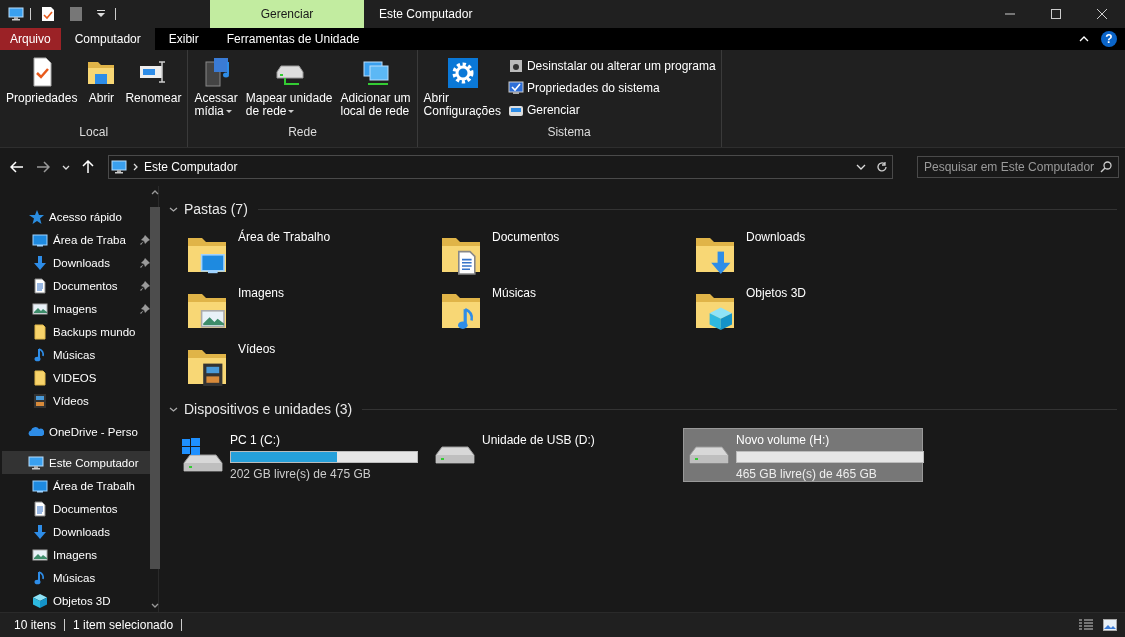 The height and width of the screenshot is (637, 1125). What do you see at coordinates (155, 605) in the screenshot?
I see `scroll-down-icon` at bounding box center [155, 605].